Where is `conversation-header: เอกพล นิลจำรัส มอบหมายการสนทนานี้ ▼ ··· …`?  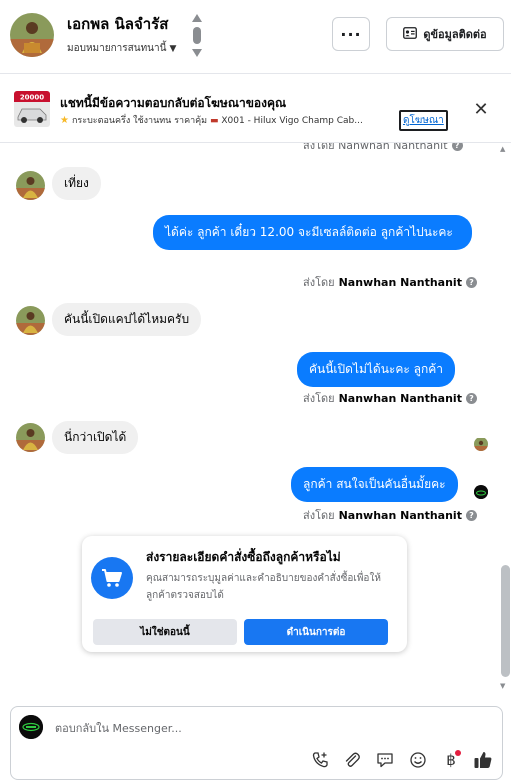
conversation-header: เอกพล นิลจำรัส มอบหมายการสนทนานี้ ▼ ··· … is located at coordinates (255, 37).